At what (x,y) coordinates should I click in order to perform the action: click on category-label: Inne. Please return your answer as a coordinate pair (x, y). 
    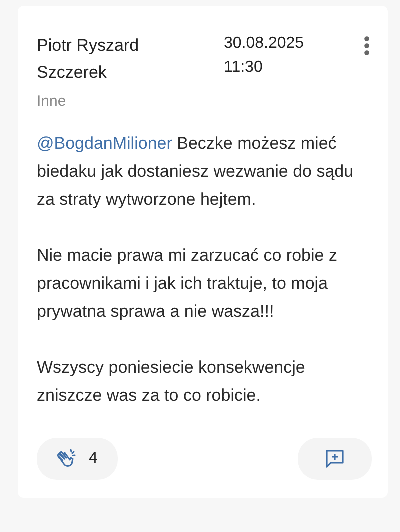
    Looking at the image, I should click on (52, 101).